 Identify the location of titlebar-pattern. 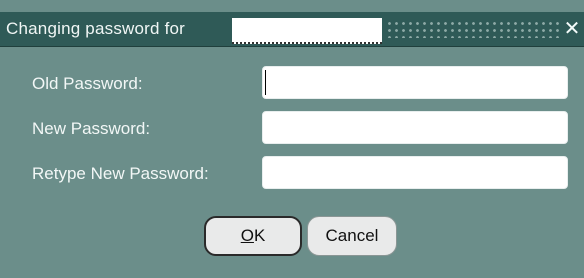
(474, 29).